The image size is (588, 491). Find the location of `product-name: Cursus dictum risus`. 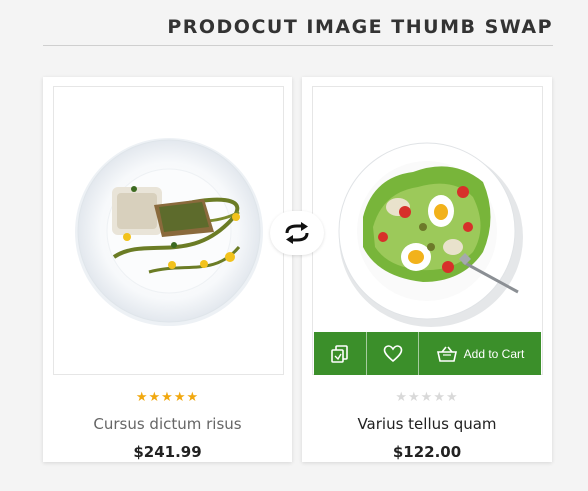

product-name: Cursus dictum risus is located at coordinates (167, 424).